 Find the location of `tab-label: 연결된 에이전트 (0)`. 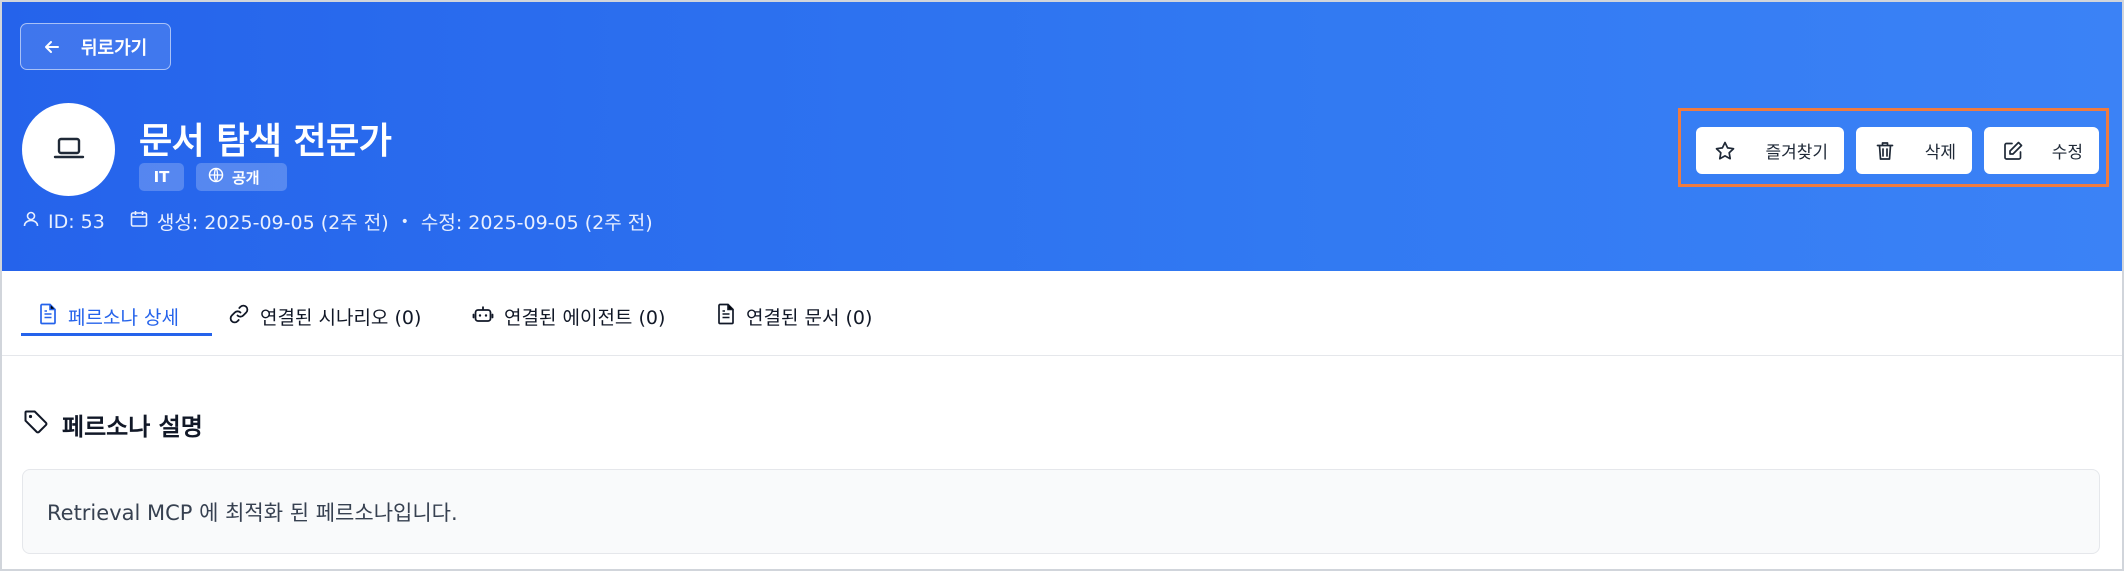

tab-label: 연결된 에이전트 (0) is located at coordinates (585, 317).